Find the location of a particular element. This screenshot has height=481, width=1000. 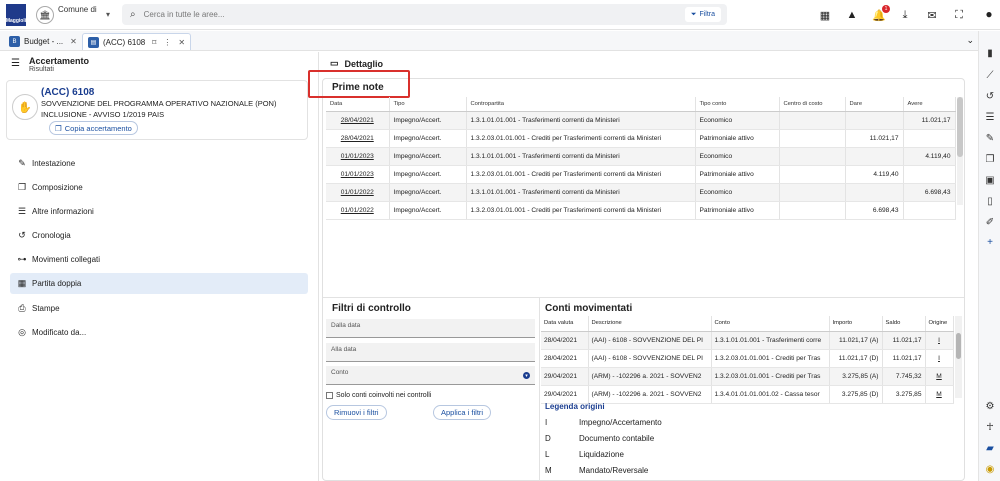

column-header: Descrizione is located at coordinates (650, 324).